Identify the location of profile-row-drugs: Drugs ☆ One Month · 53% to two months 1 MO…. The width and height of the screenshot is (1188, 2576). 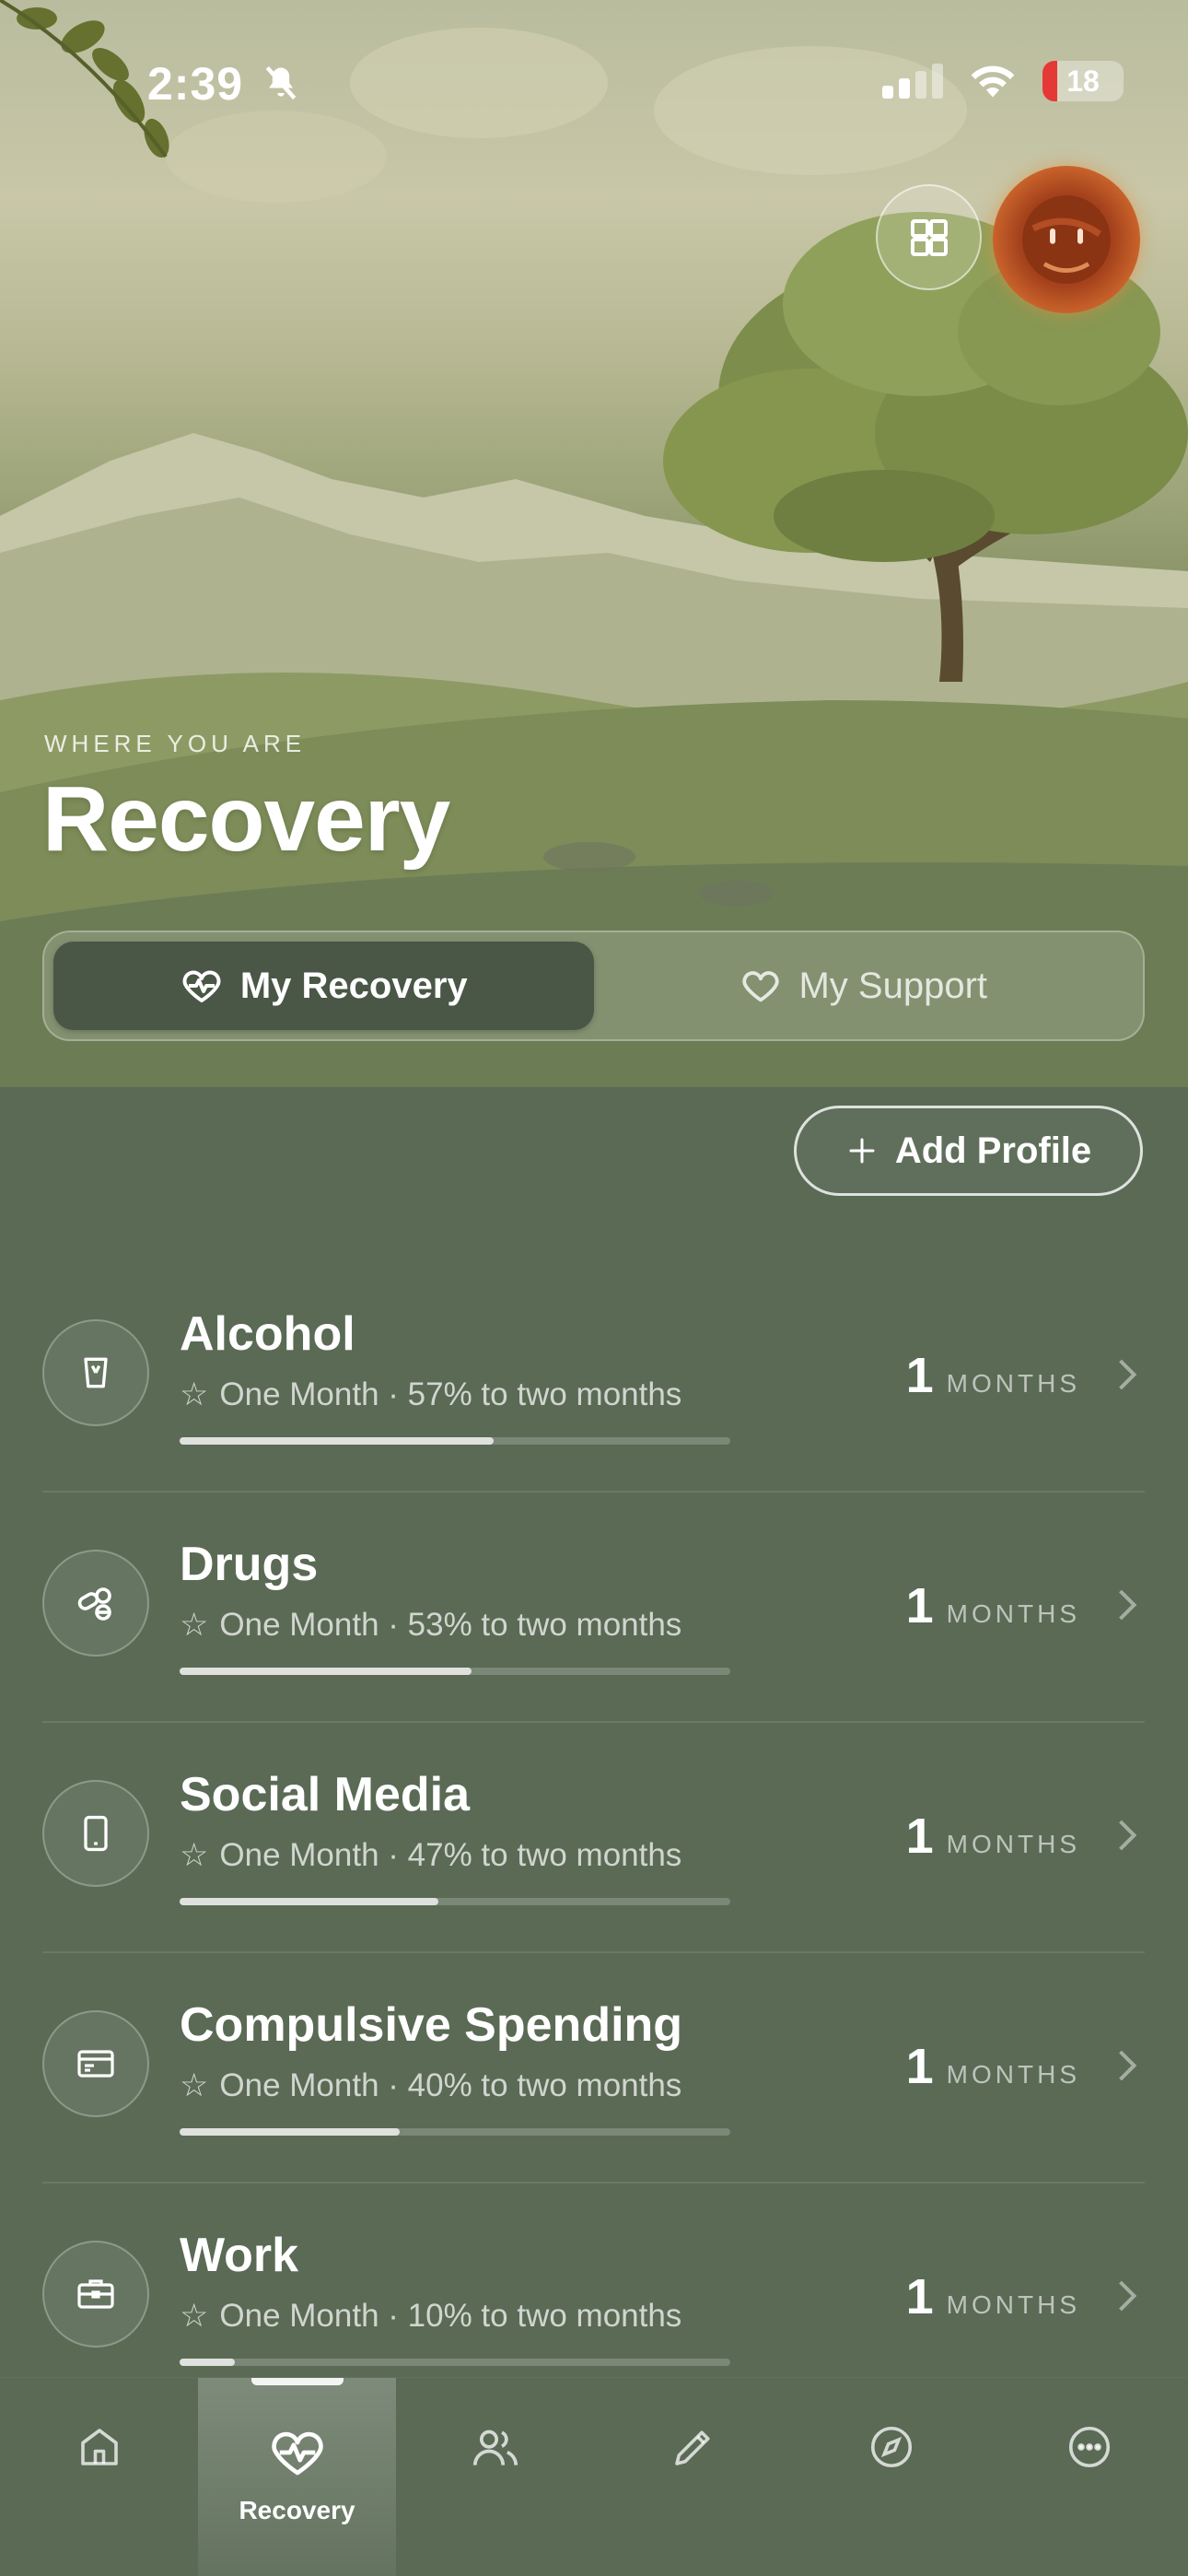
(593, 1608).